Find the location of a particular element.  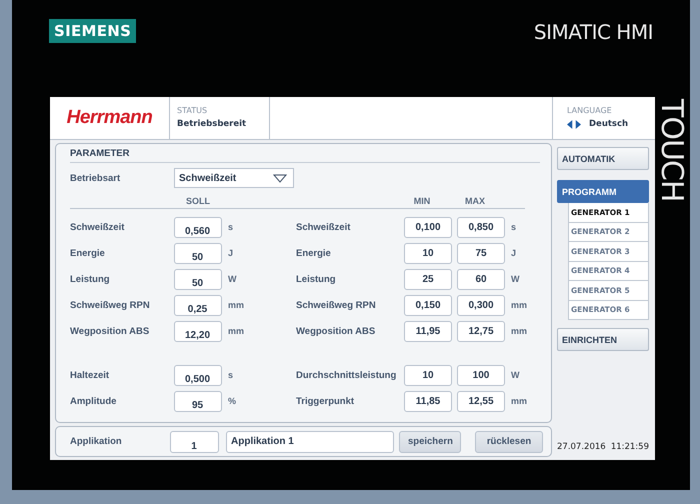

value-field: 0,560 is located at coordinates (198, 227).